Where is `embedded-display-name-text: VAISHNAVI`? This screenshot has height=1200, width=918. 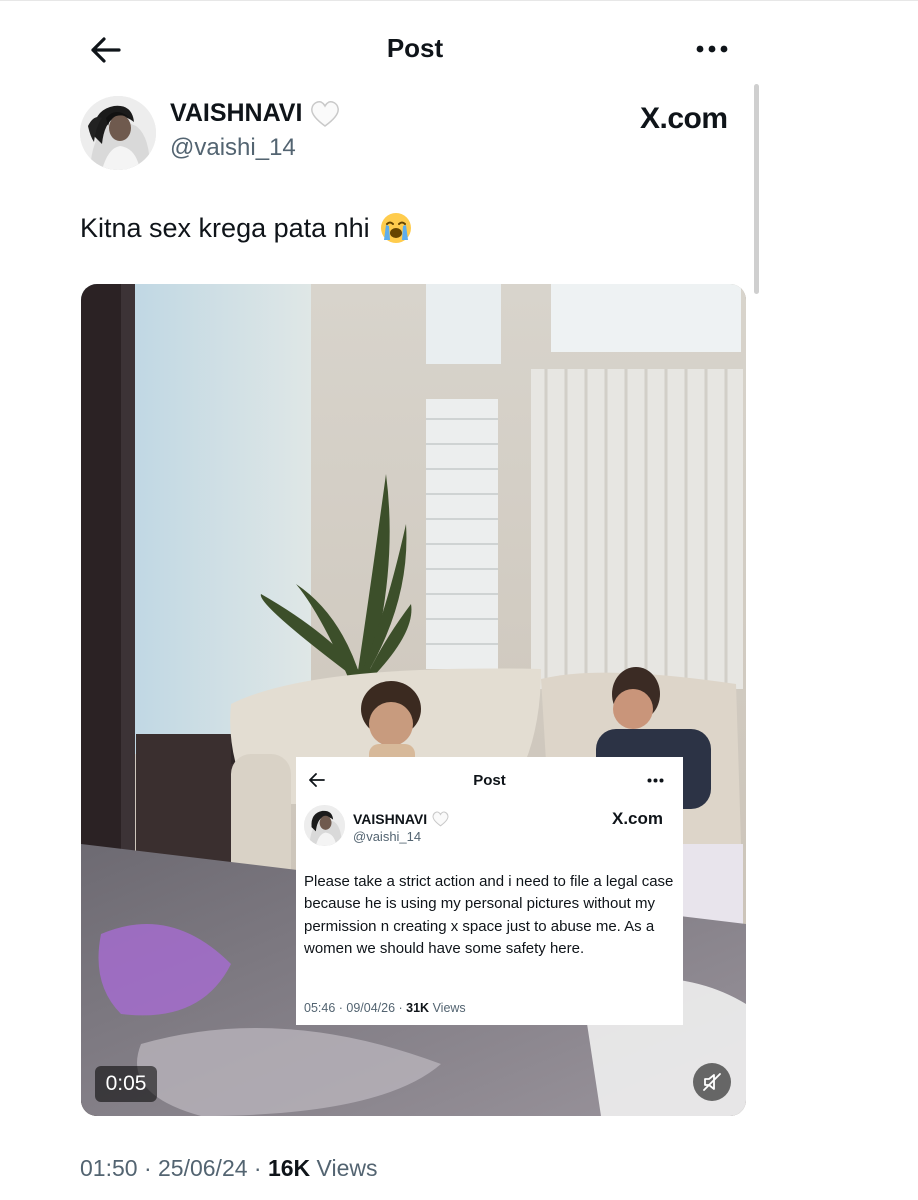 embedded-display-name-text: VAISHNAVI is located at coordinates (390, 819).